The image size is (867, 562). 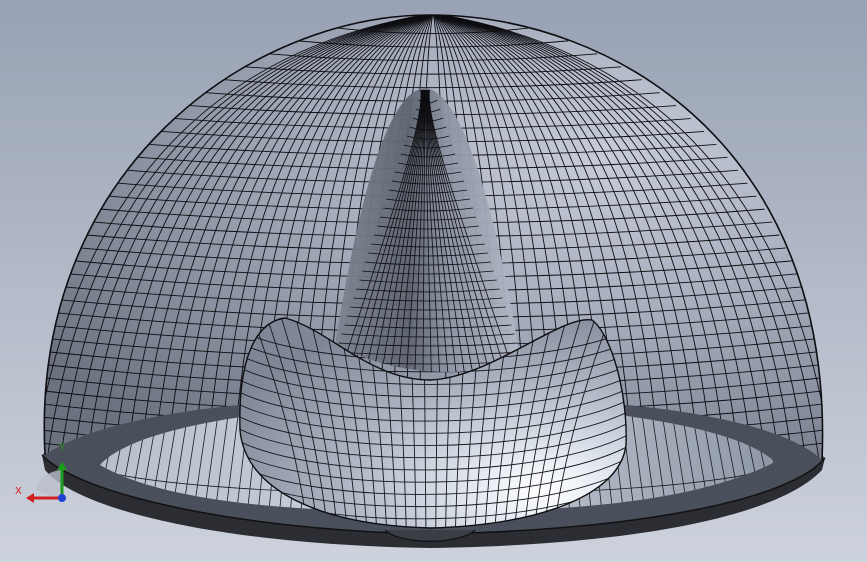 I want to click on z-axis-dot, so click(x=62, y=498).